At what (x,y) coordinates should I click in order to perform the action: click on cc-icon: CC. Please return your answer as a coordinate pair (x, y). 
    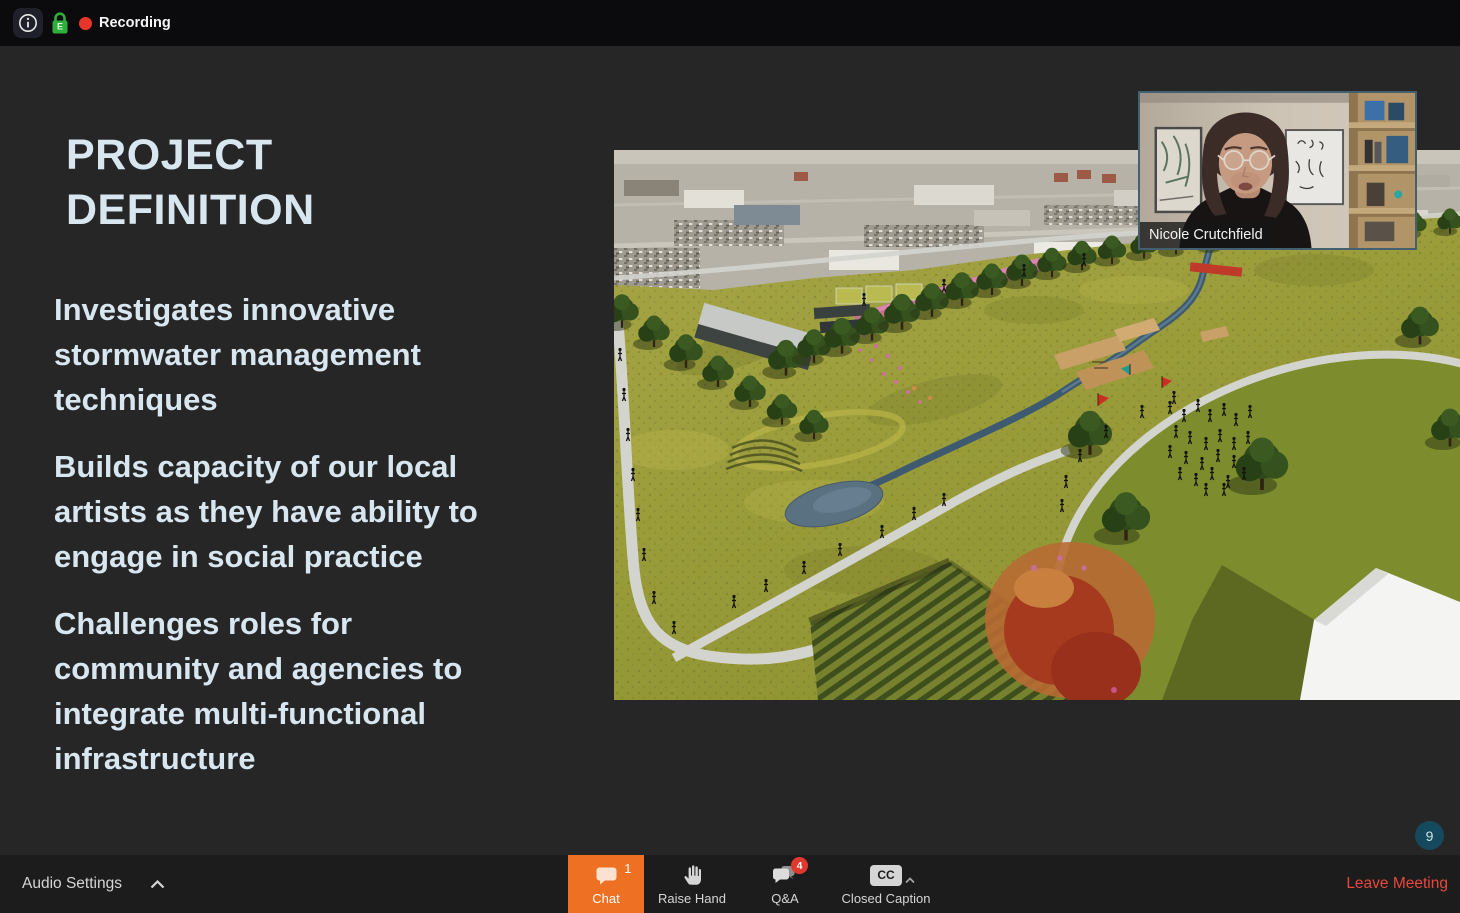
    Looking at the image, I should click on (886, 875).